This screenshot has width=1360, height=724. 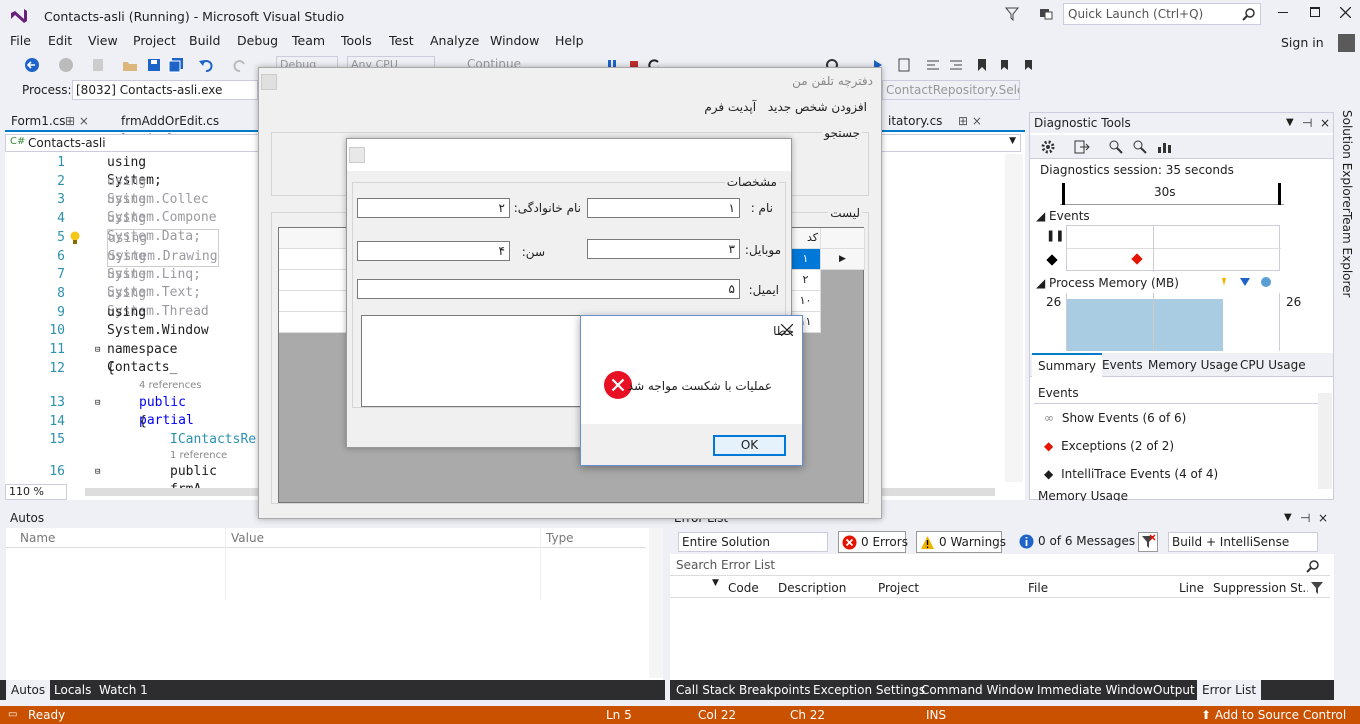 What do you see at coordinates (154, 65) in the screenshot?
I see `save-icon` at bounding box center [154, 65].